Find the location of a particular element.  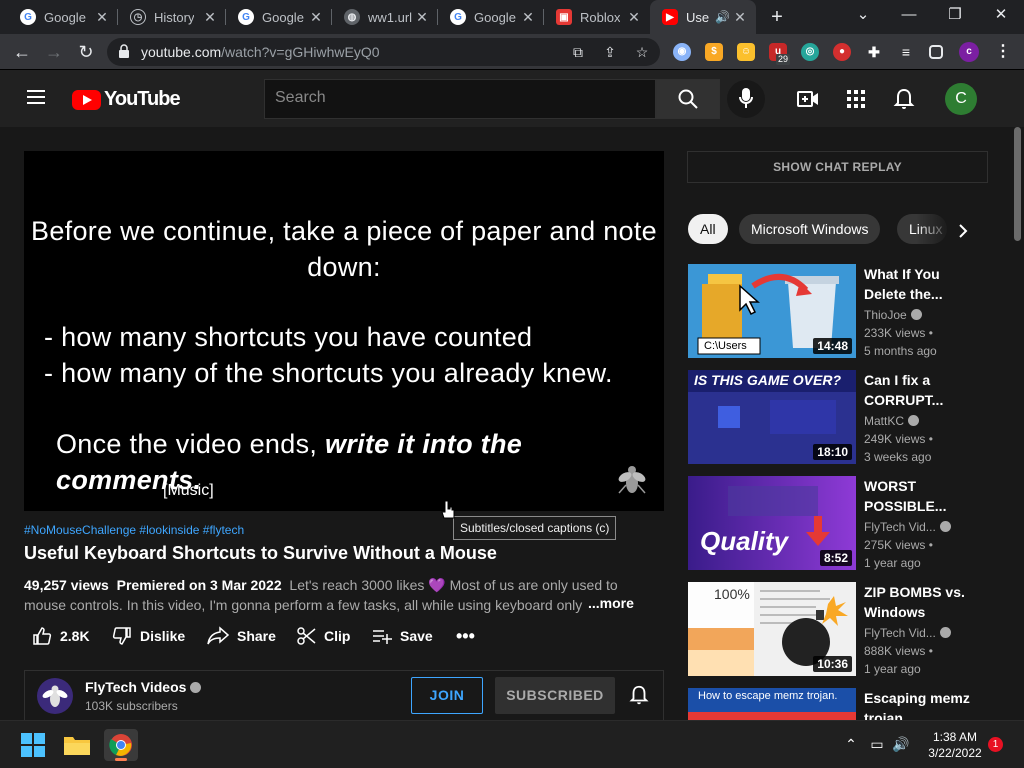

video-duration: 14:48 is located at coordinates (832, 346).